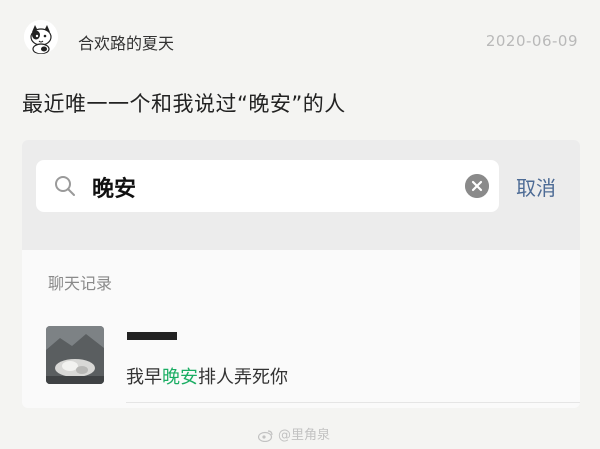 The height and width of the screenshot is (449, 600). What do you see at coordinates (126, 42) in the screenshot?
I see `post-username: 合欢路的夏天` at bounding box center [126, 42].